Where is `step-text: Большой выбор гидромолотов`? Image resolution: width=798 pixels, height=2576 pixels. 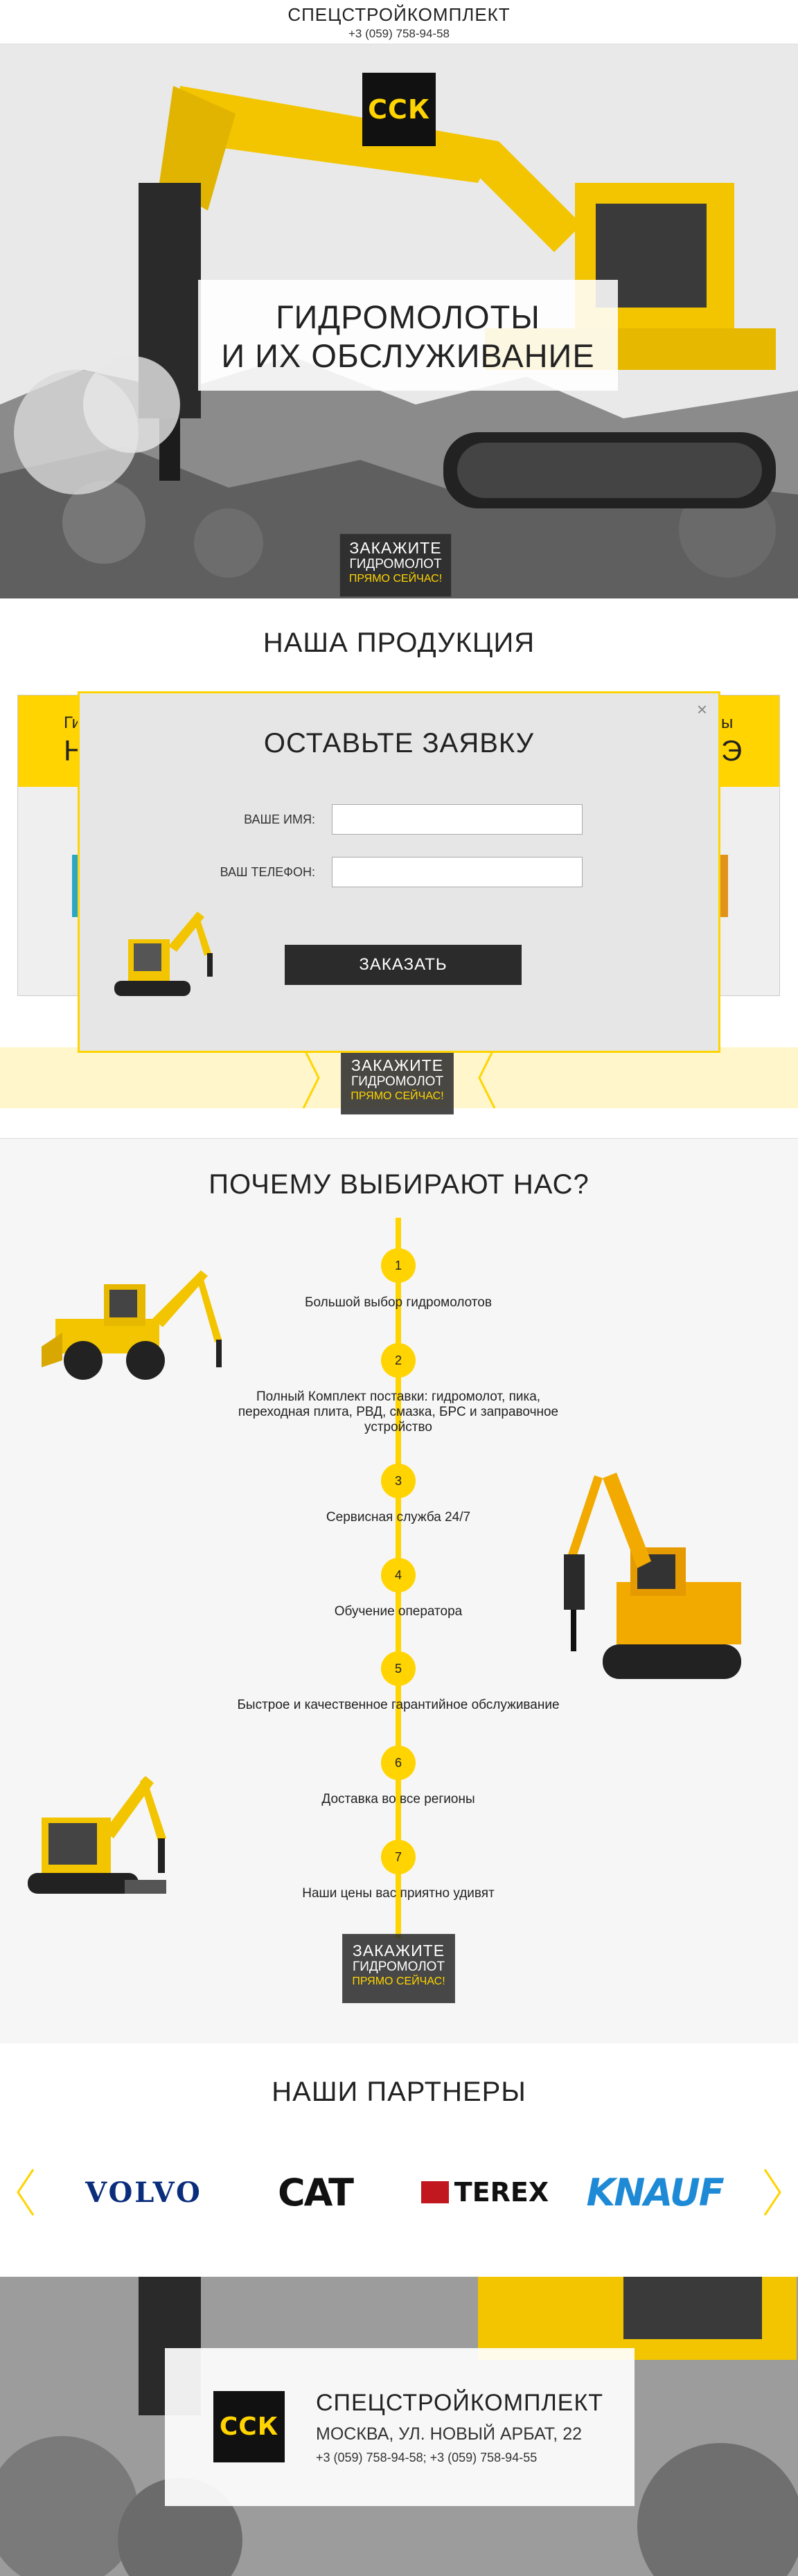
step-text: Большой выбор гидромолотов is located at coordinates (398, 1302).